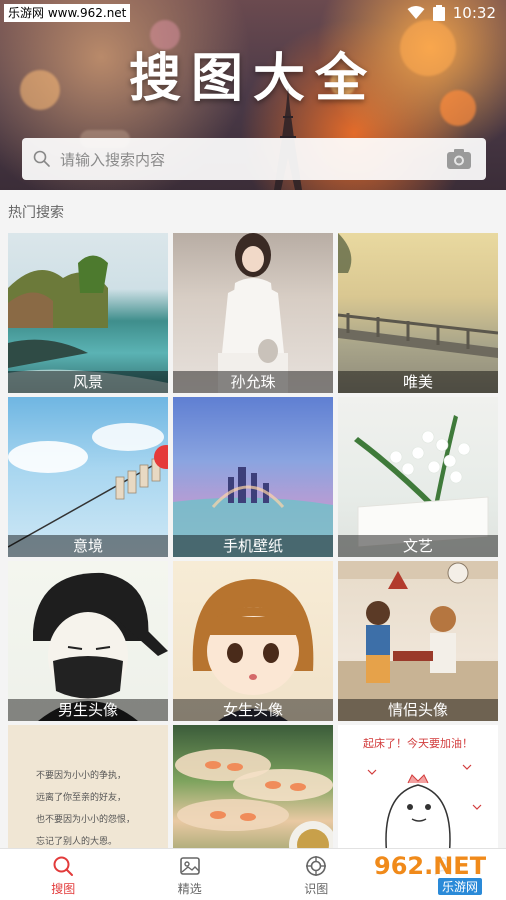 This screenshot has width=506, height=900. What do you see at coordinates (252, 78) in the screenshot?
I see `app-title: 搜图大全` at bounding box center [252, 78].